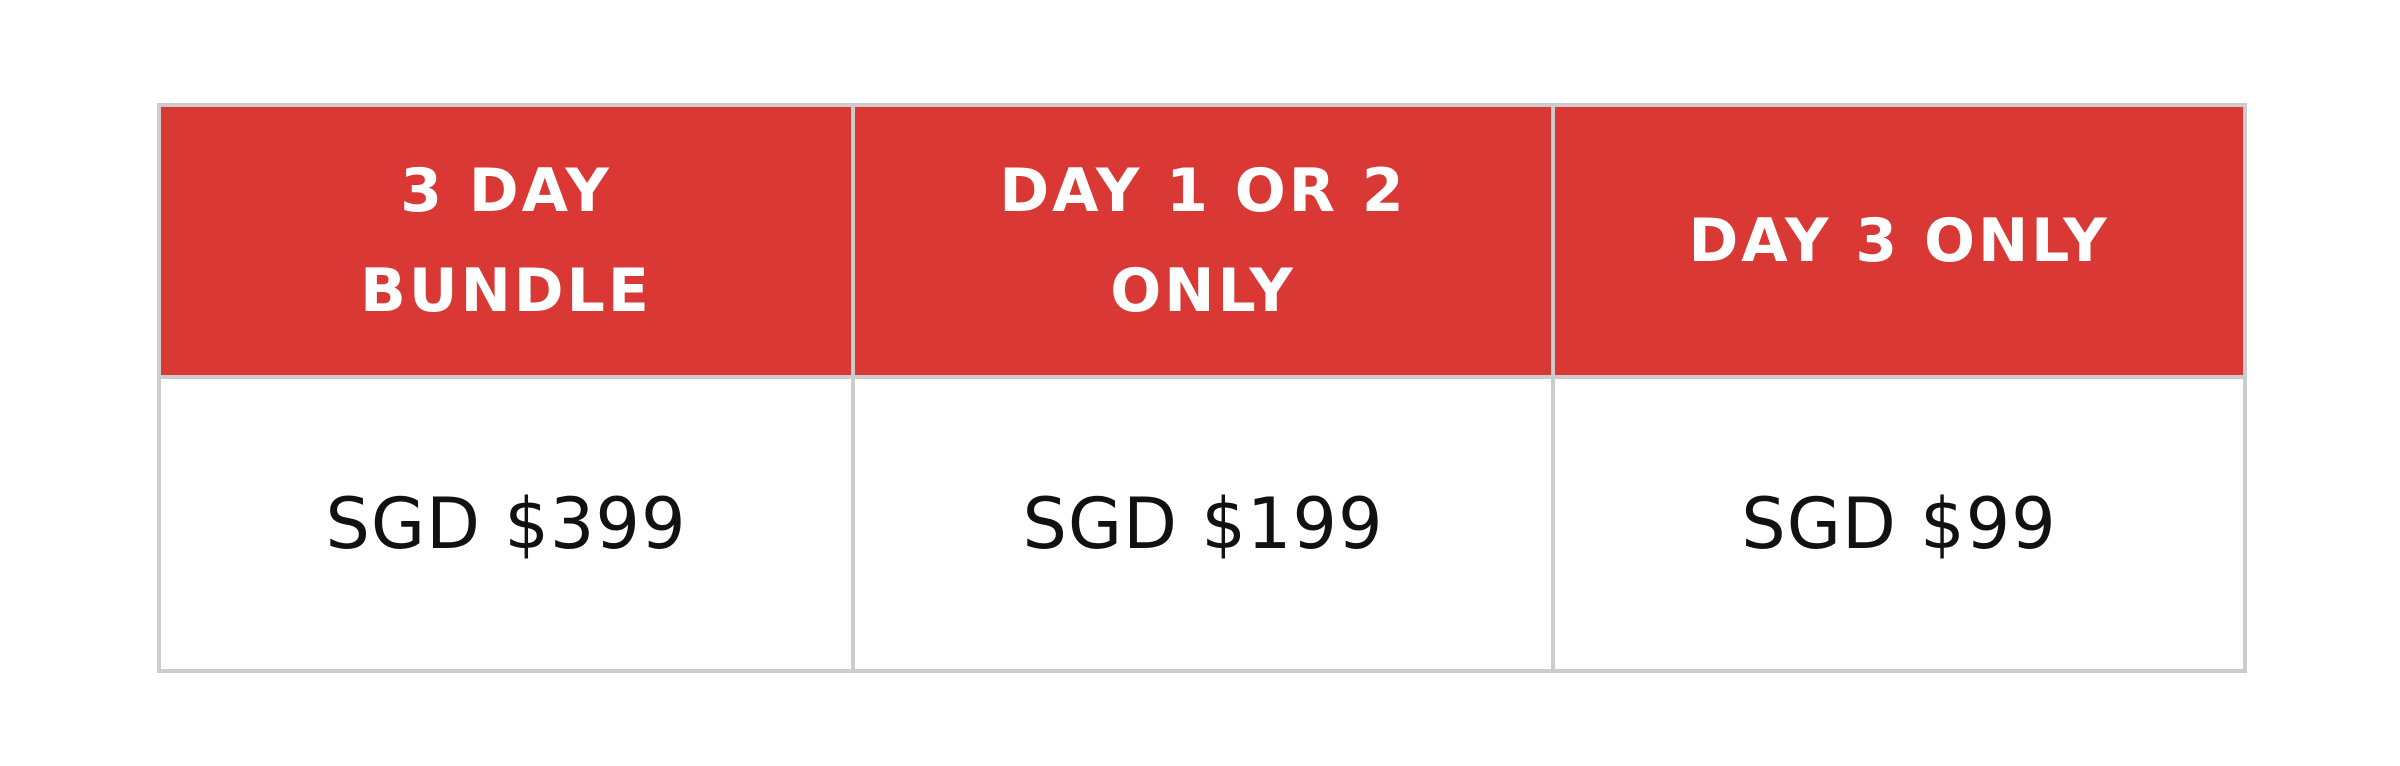  I want to click on header-label: DAY 3 ONLY, so click(1899, 241).